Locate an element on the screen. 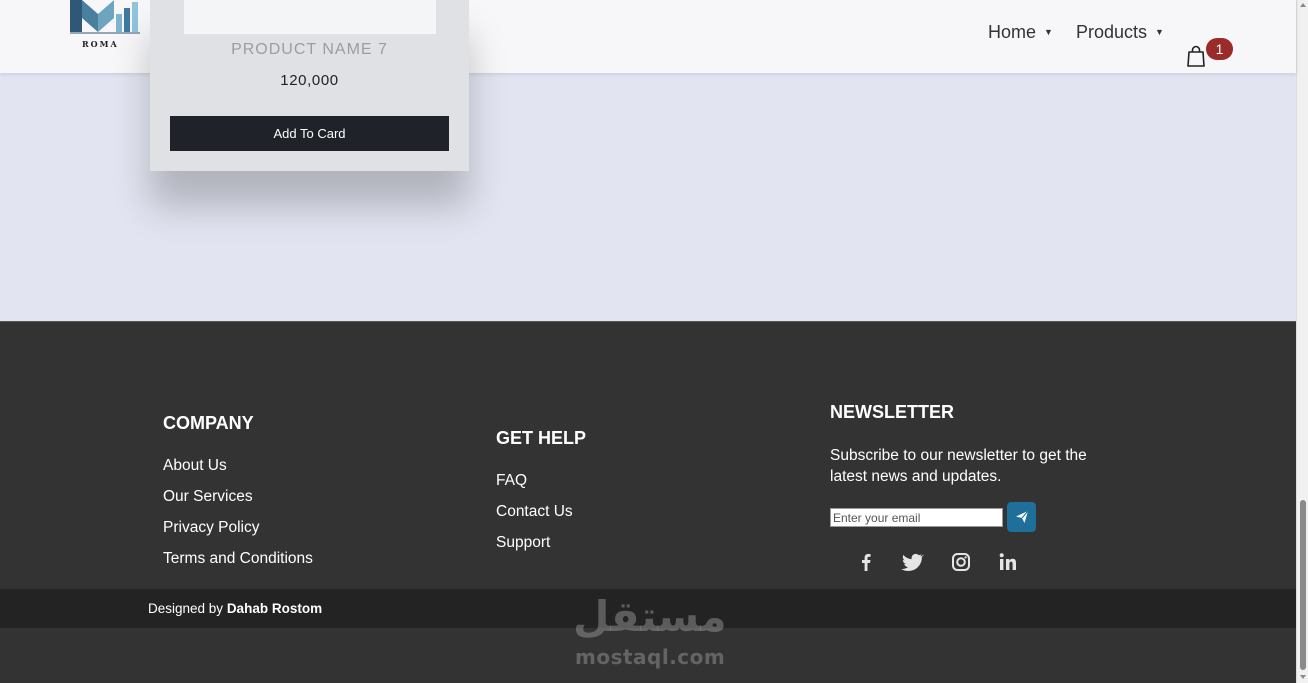  nav-home: Home ▼ is located at coordinates (1020, 32).